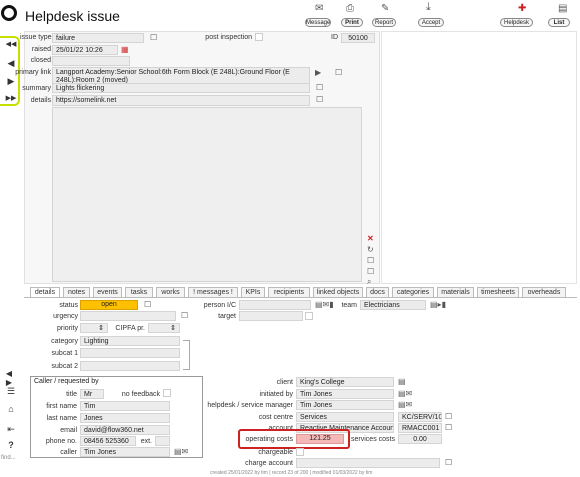 Image resolution: width=580 pixels, height=477 pixels. I want to click on cost-centre-label: cost centre, so click(275, 417).